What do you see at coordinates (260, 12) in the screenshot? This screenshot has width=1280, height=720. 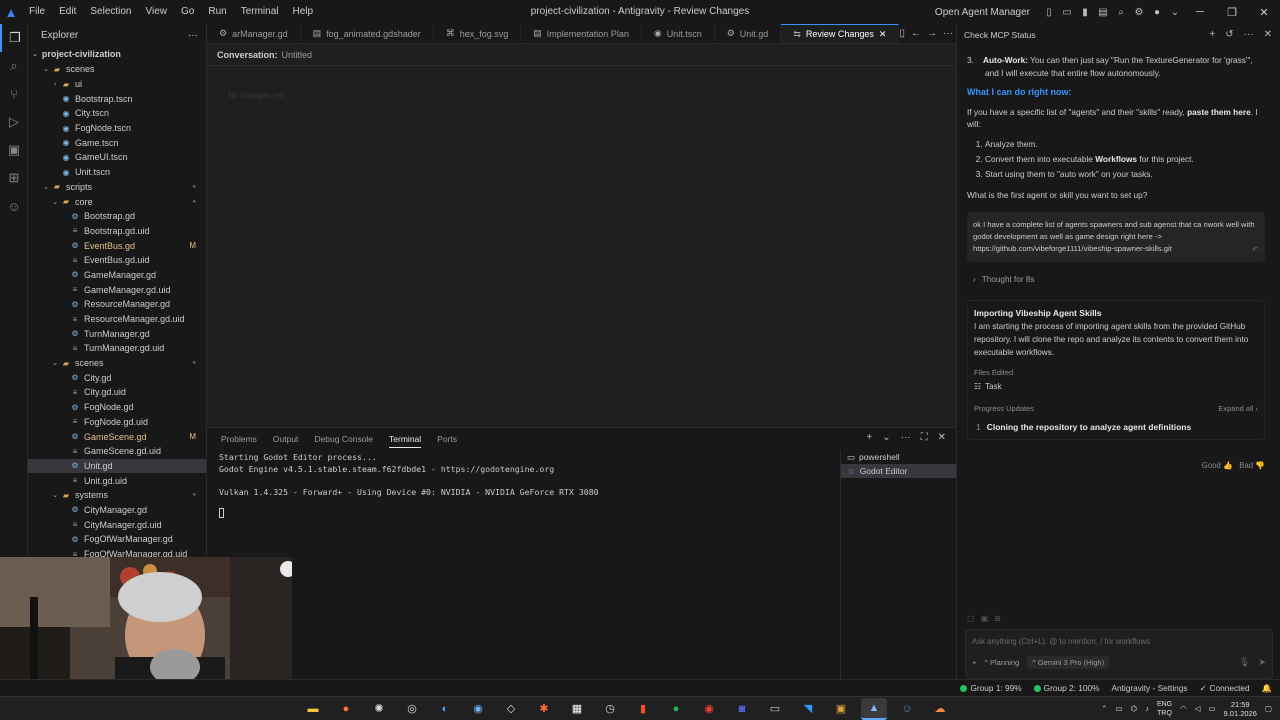 I see `menu-terminal: Terminal` at bounding box center [260, 12].